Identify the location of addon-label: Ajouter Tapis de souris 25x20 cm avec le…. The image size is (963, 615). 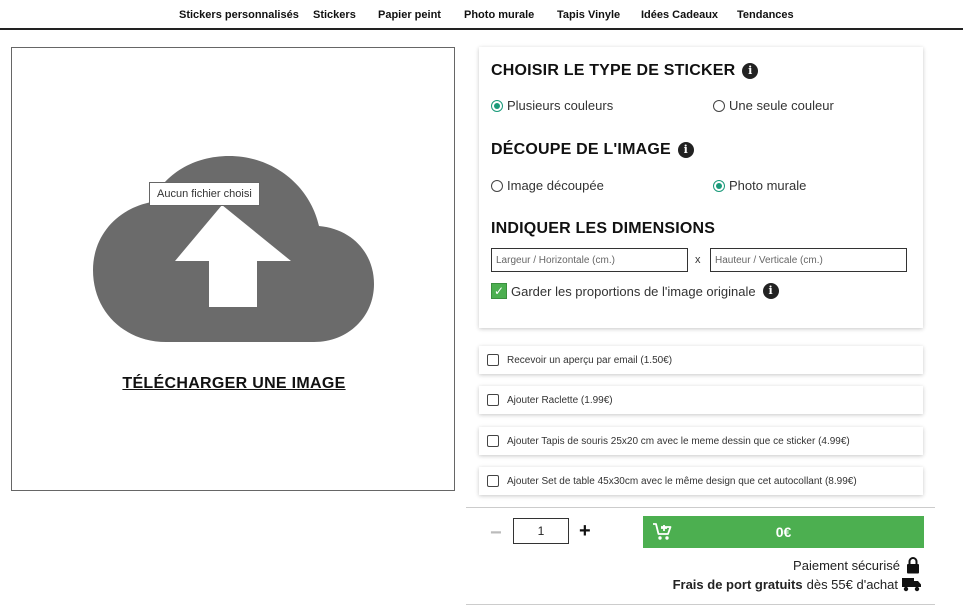
(678, 441).